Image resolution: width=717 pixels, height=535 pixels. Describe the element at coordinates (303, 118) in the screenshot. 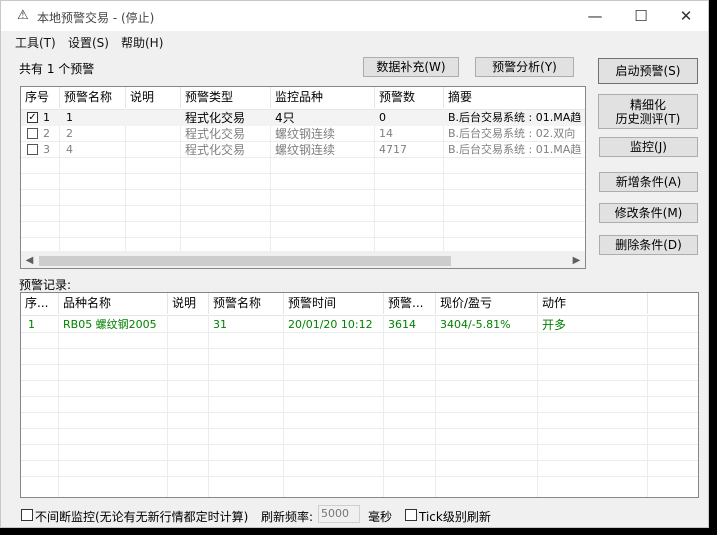

I see `warning-row: ✓ 1 1 程式化交易 4只 0 B.后台交易系统 : 01.MA趋` at that location.